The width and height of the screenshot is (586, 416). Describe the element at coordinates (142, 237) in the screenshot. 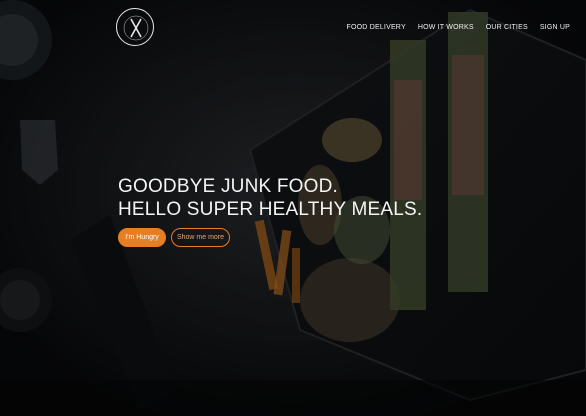

I see `im-hungry-button: I'm Hungry` at that location.